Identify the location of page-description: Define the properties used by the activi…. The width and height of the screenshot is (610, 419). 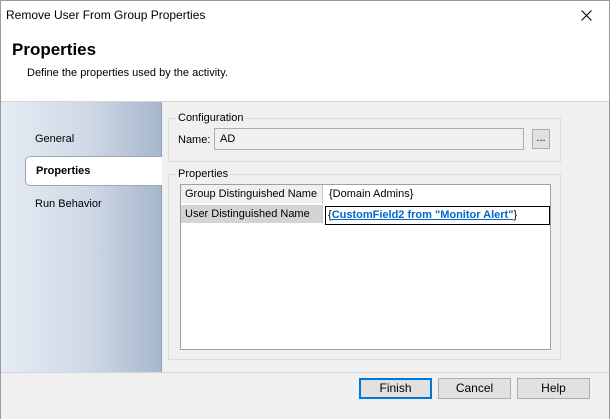
(127, 73).